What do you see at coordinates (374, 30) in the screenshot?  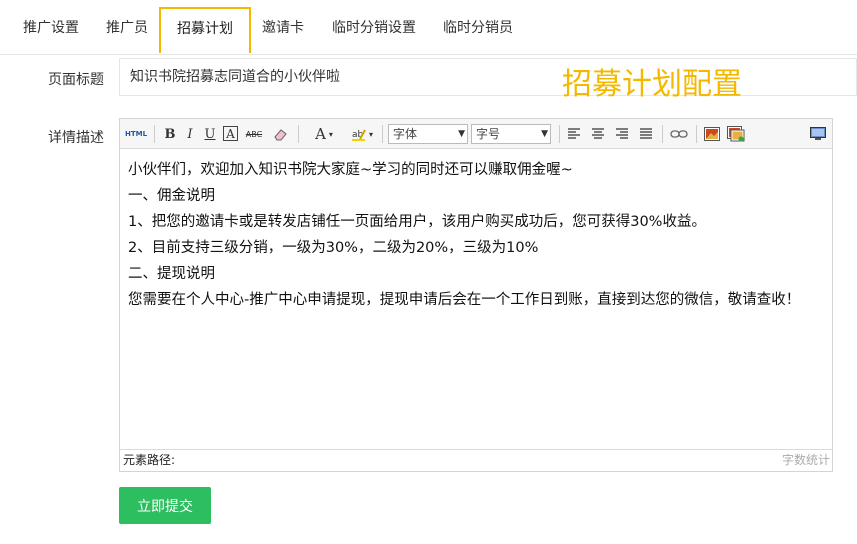 I see `tab-temp-distribution-settings: 临时分销设置` at bounding box center [374, 30].